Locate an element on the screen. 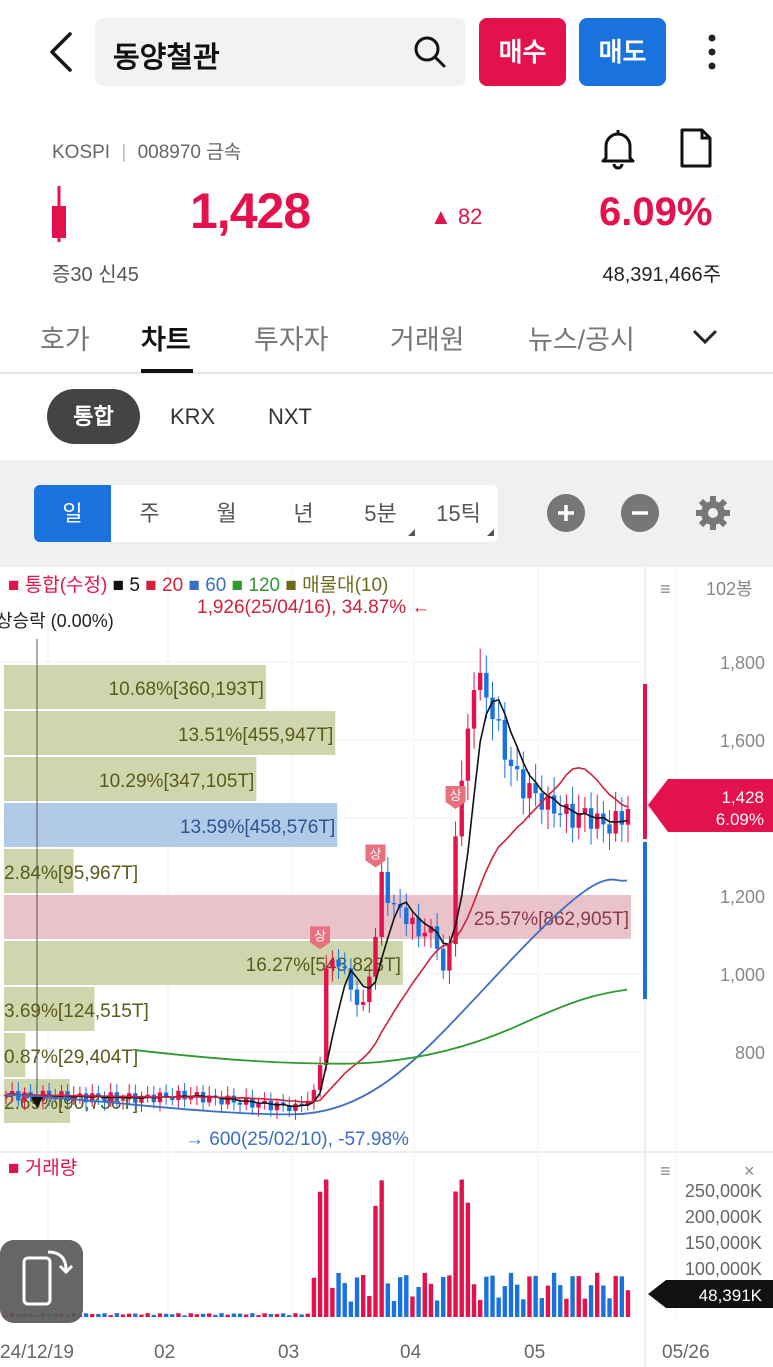  detail-tabs: 호가 차트 투자자 거래원 뉴스/공시 is located at coordinates (386, 337).